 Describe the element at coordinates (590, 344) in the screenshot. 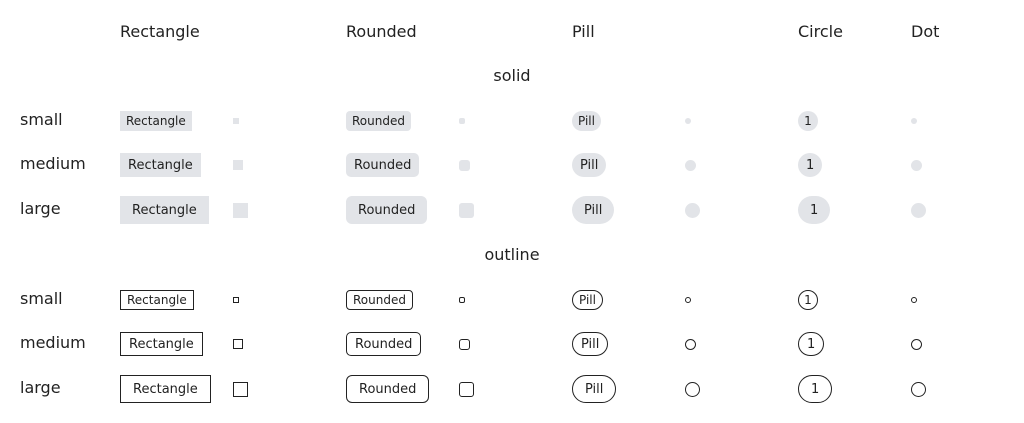

I see `outline-pill-badge-medium: Pill` at that location.